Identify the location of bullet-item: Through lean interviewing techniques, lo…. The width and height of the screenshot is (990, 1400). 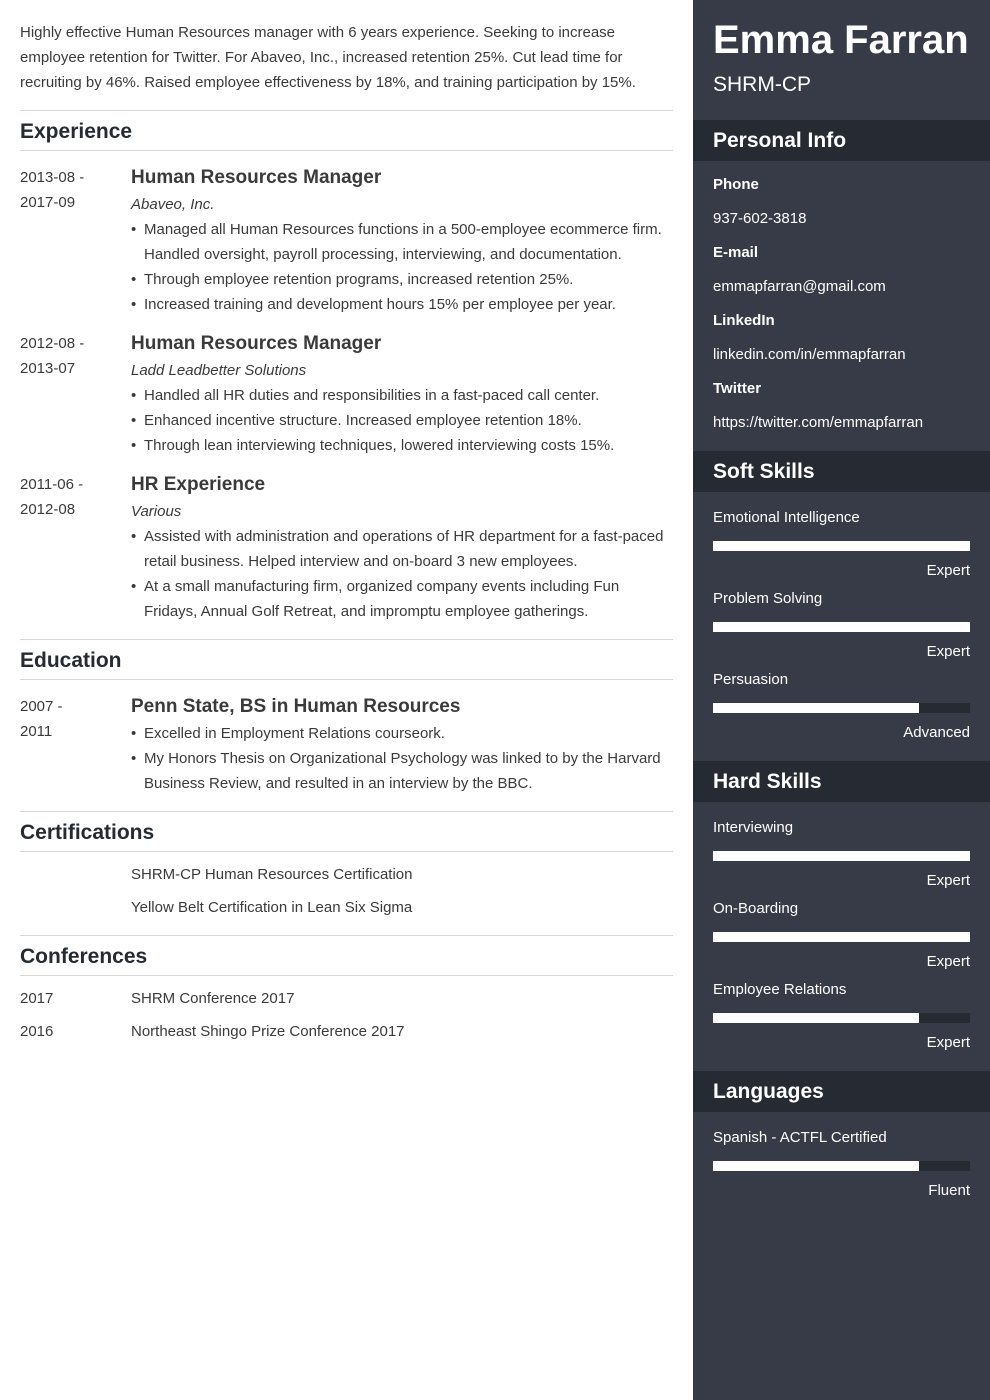
(402, 445).